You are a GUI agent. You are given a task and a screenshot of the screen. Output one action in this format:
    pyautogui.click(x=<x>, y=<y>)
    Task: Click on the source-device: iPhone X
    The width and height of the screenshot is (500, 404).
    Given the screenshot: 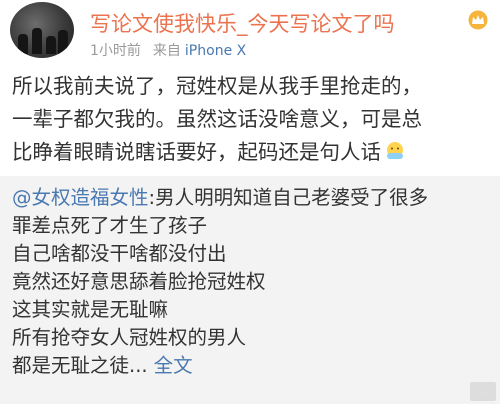 What is the action you would take?
    pyautogui.click(x=215, y=51)
    